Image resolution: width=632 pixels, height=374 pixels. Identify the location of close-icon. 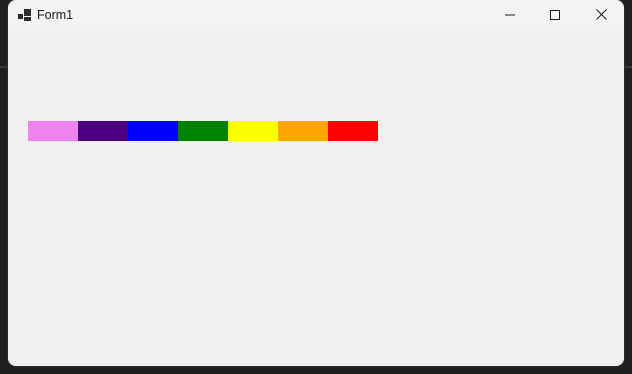
(601, 16).